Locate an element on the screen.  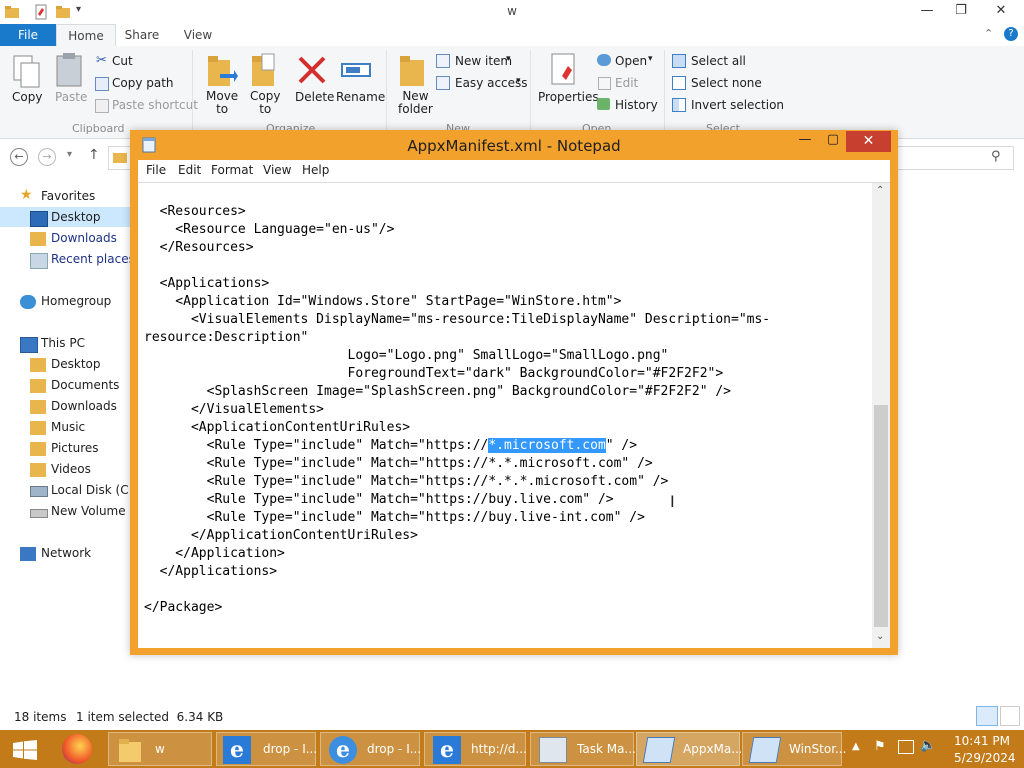
windows-logo-icon is located at coordinates (25, 750).